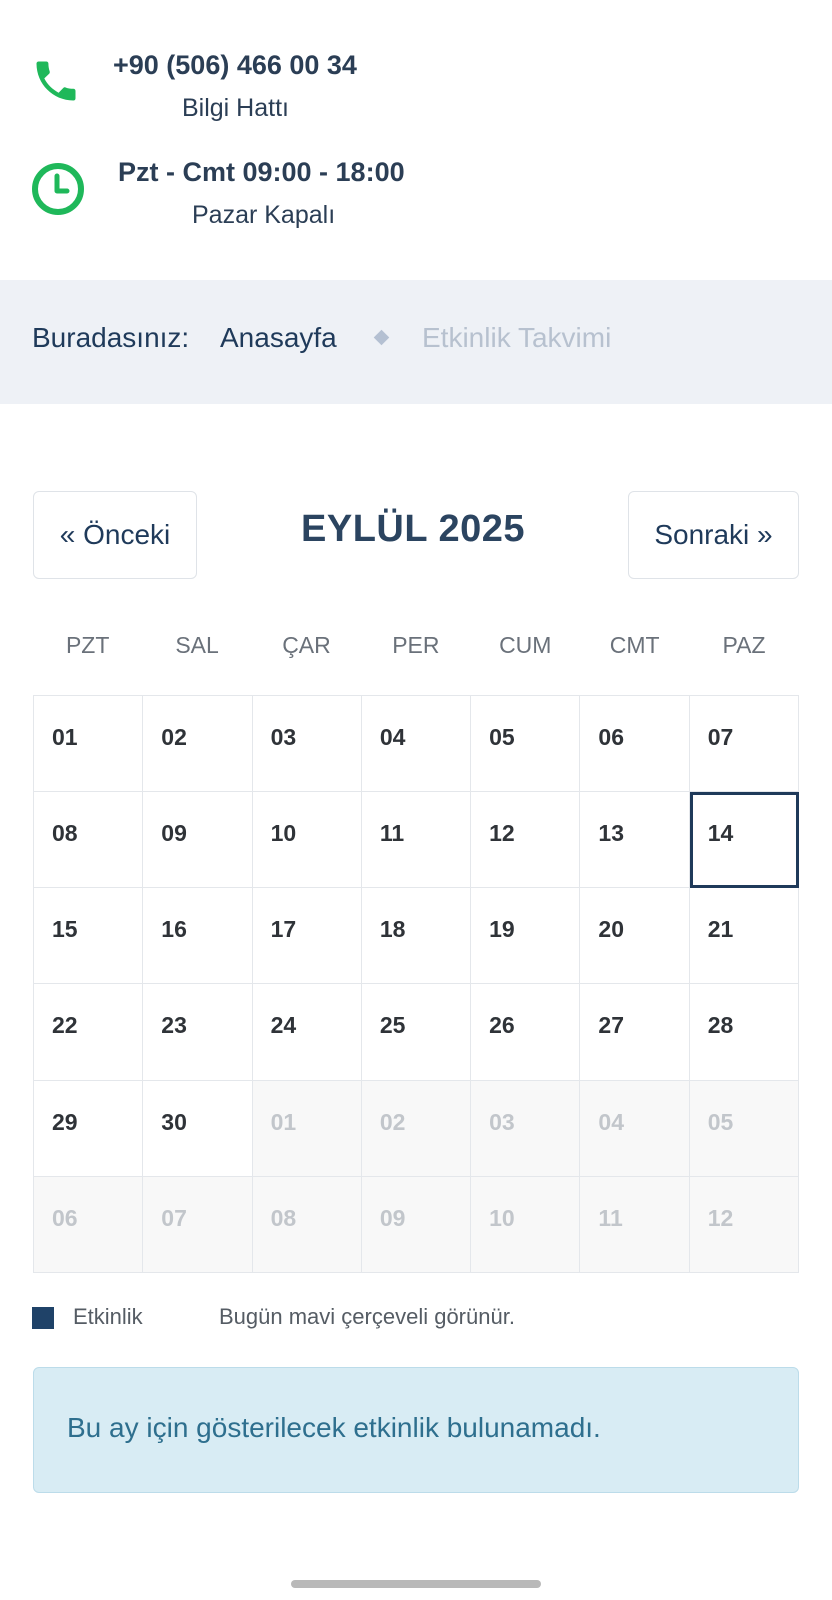 The width and height of the screenshot is (832, 1600). Describe the element at coordinates (416, 1032) in the screenshot. I see `calendar-day: 25` at that location.